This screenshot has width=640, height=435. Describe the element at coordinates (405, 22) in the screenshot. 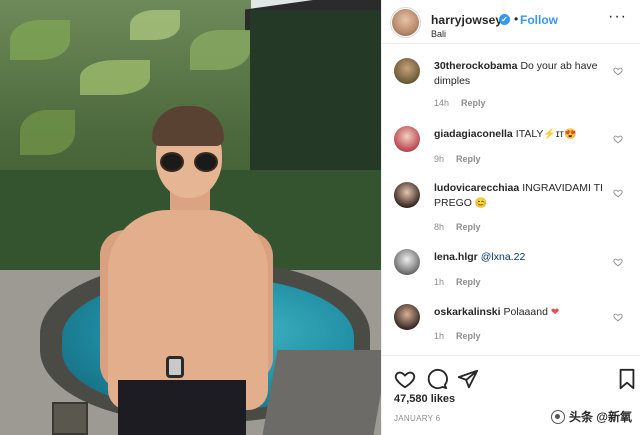

I see `author-avatar` at that location.